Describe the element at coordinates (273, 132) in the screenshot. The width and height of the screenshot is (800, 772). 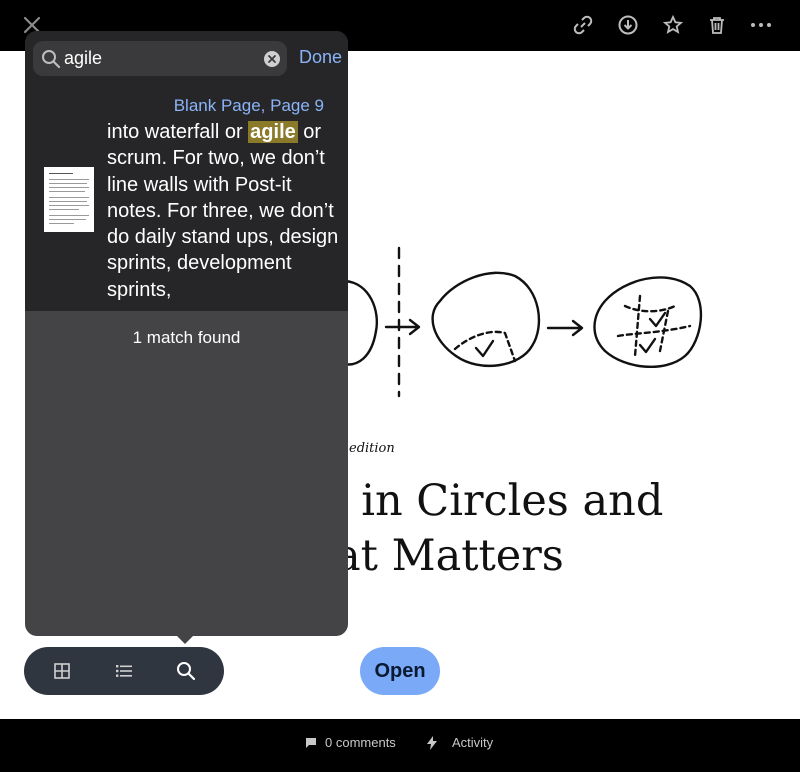
I see `snippet-match-highlight: agile` at that location.